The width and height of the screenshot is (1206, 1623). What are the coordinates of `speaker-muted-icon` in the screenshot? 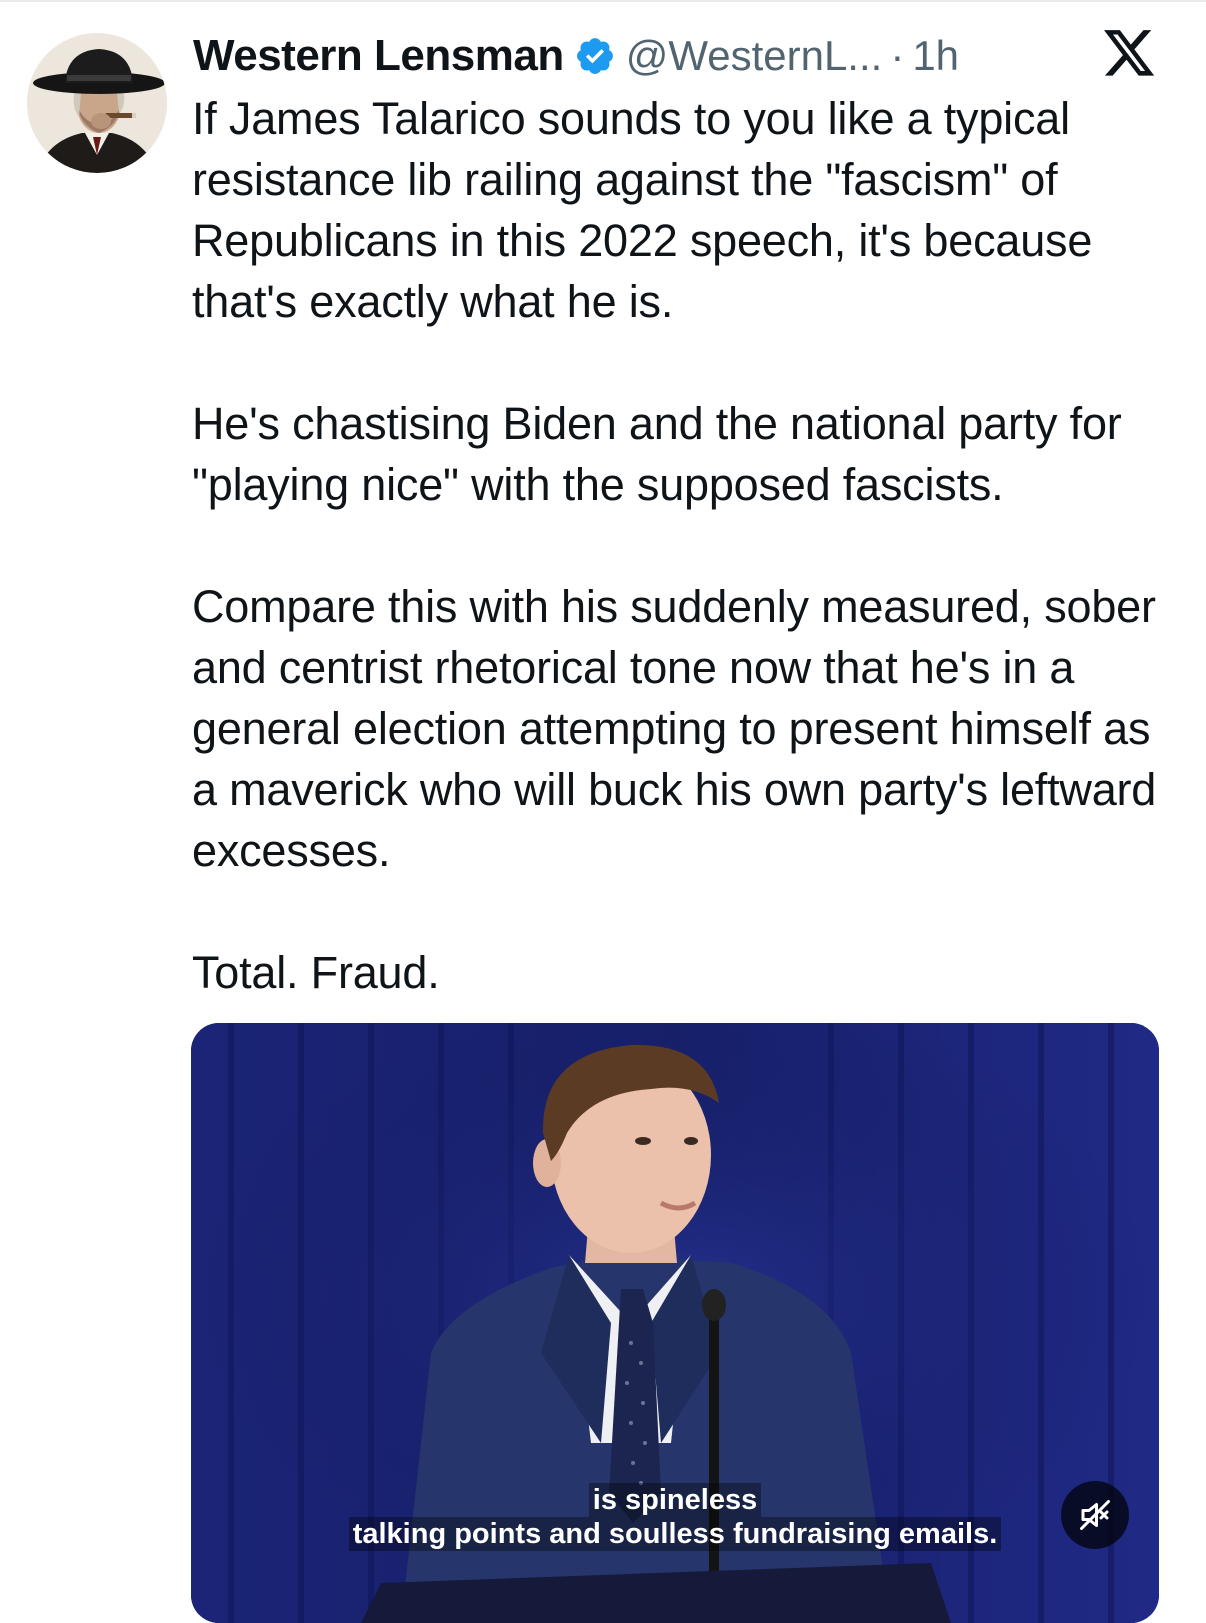 It's located at (1095, 1515).